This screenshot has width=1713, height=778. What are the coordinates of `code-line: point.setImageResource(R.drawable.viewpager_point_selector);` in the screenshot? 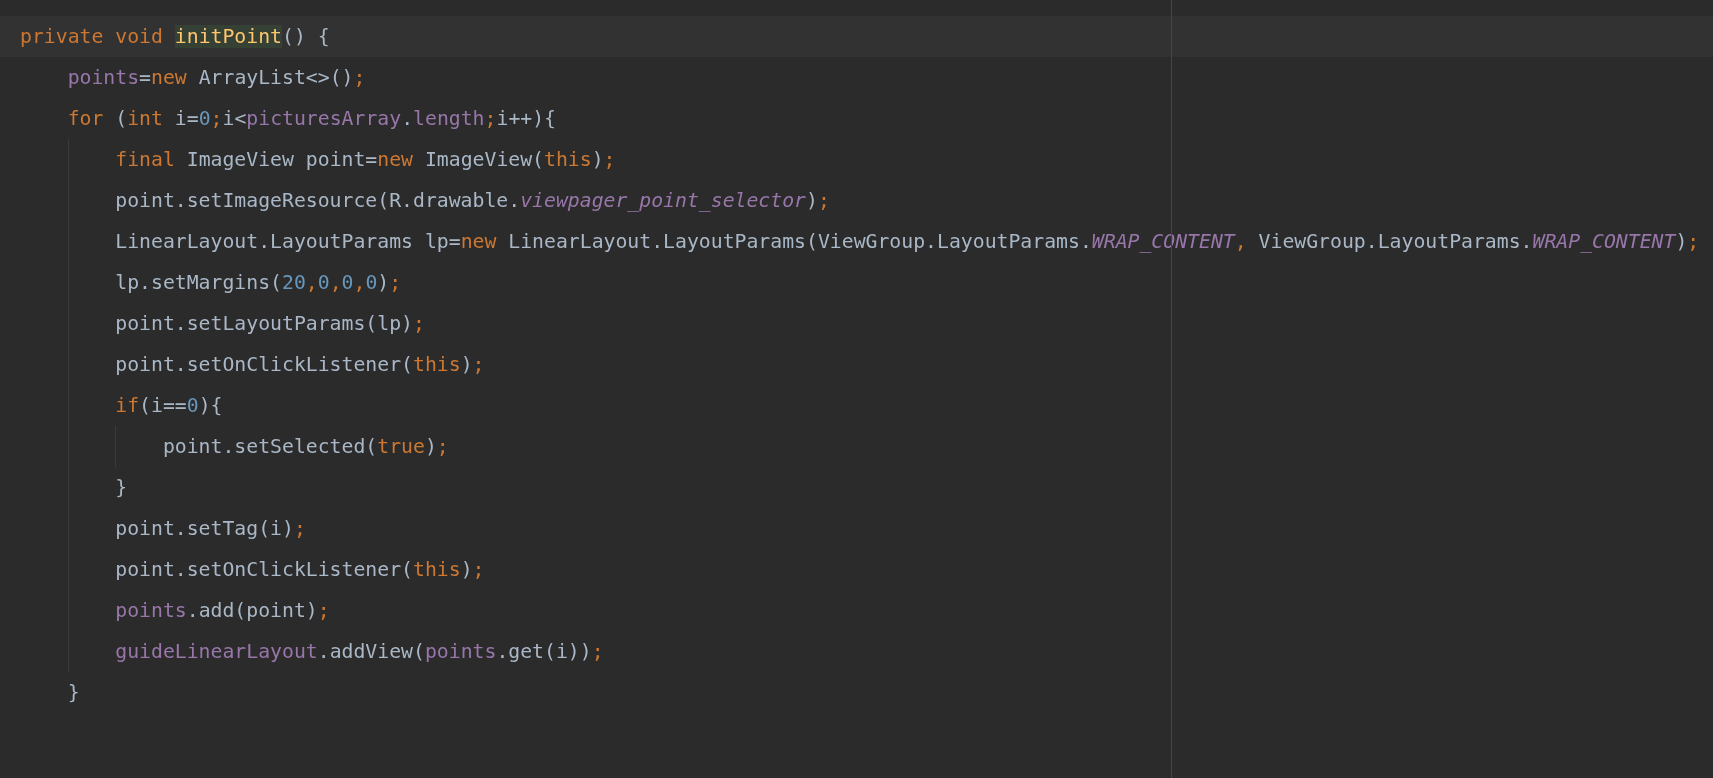 It's located at (472, 200).